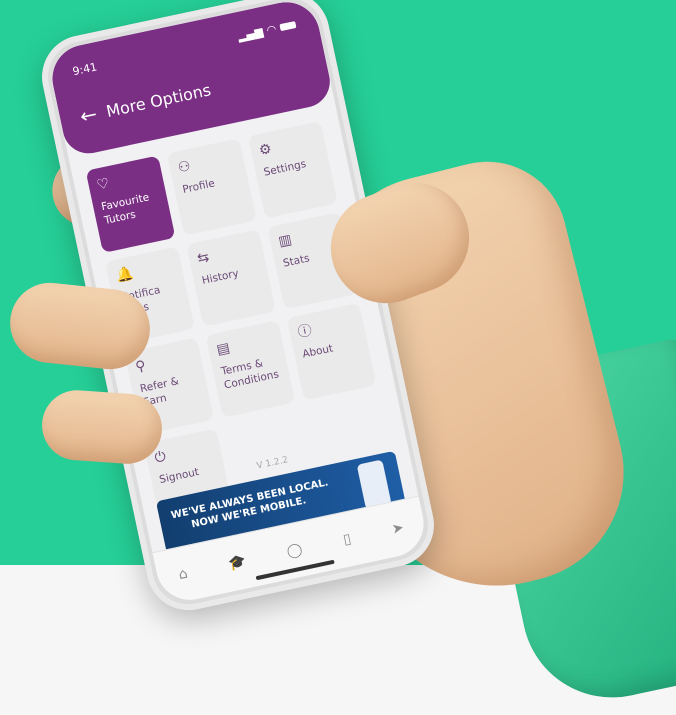 The width and height of the screenshot is (676, 715). What do you see at coordinates (288, 26) in the screenshot?
I see `battery-icon` at bounding box center [288, 26].